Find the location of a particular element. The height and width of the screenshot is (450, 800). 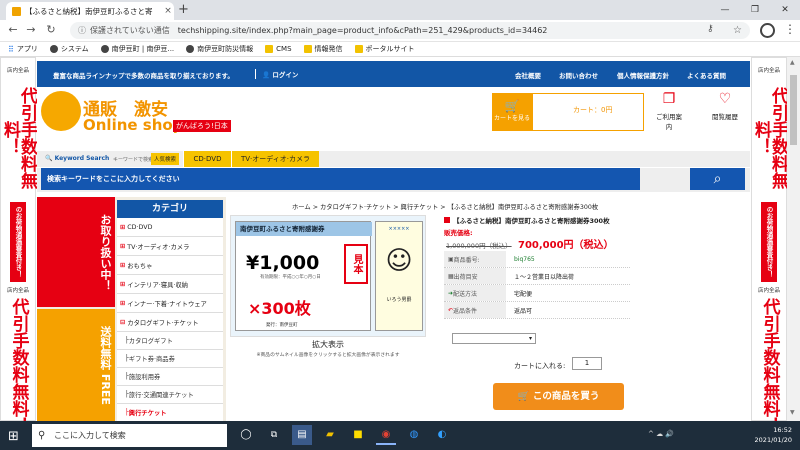

search-input: 検索キーワードをここに入力してください is located at coordinates (340, 179).